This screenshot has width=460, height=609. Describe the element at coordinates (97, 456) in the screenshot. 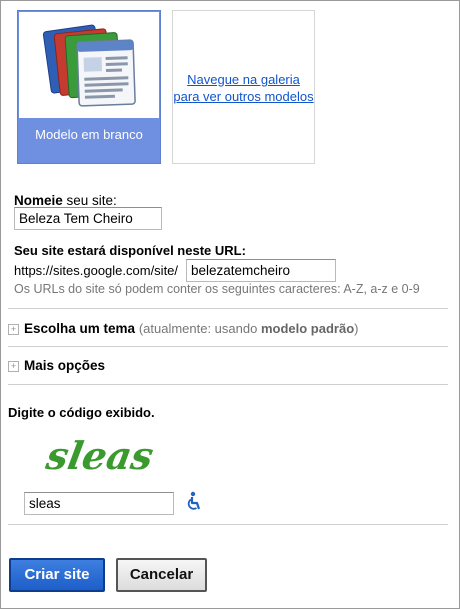

I see `captcha-image-text: sleas` at that location.